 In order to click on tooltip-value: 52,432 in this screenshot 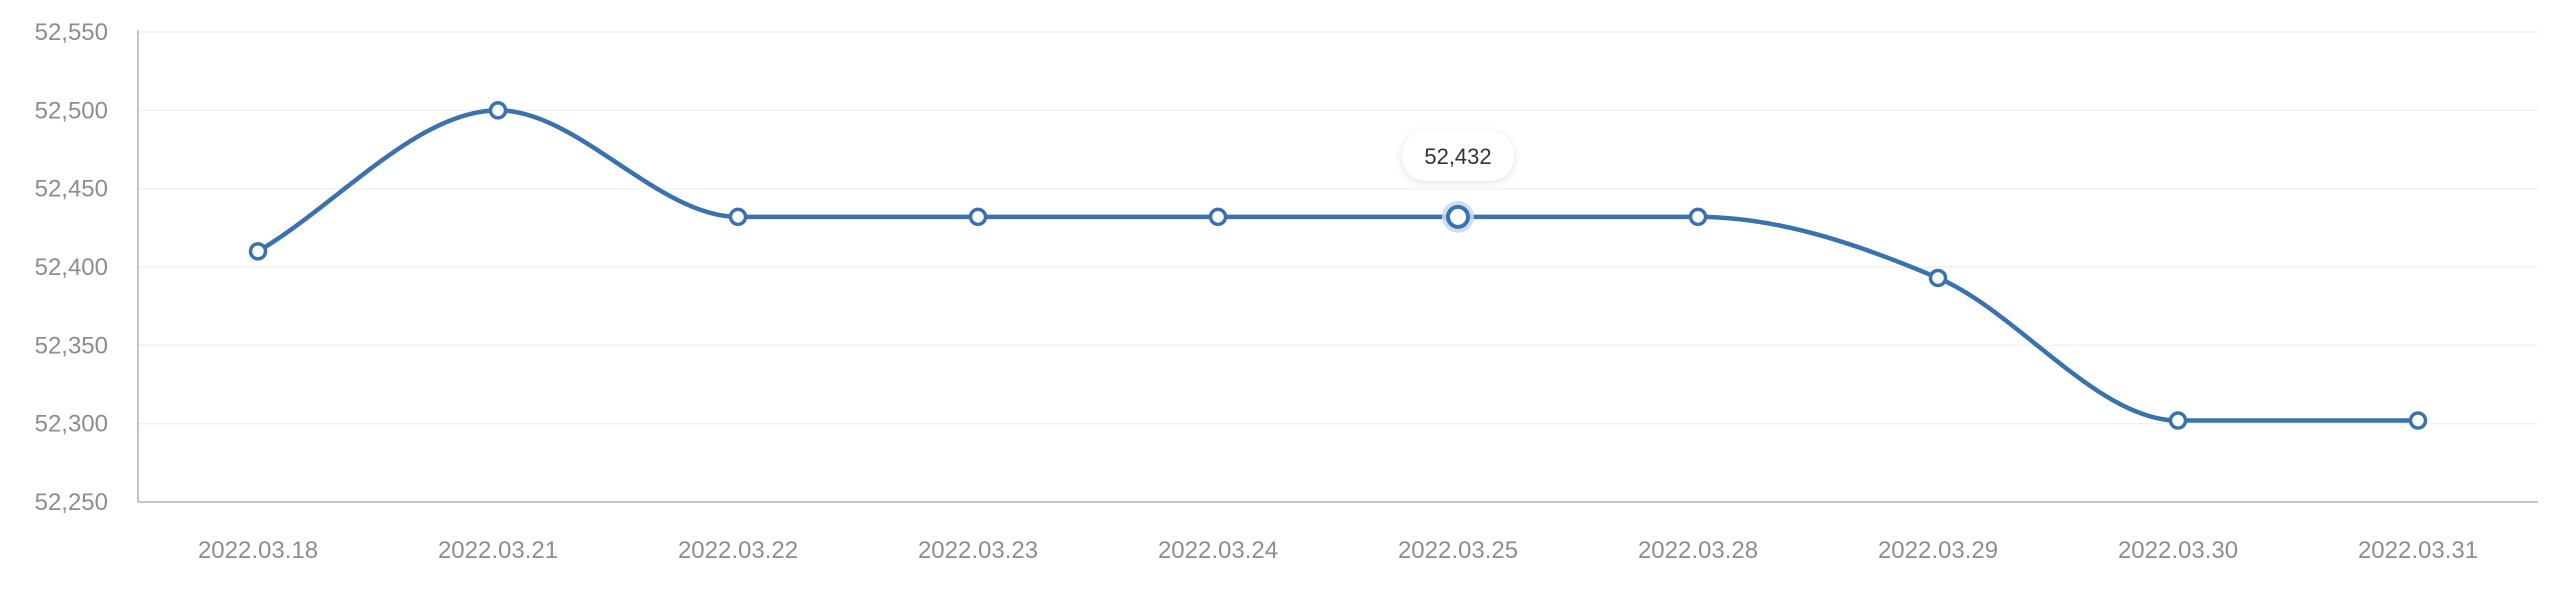, I will do `click(1457, 156)`.